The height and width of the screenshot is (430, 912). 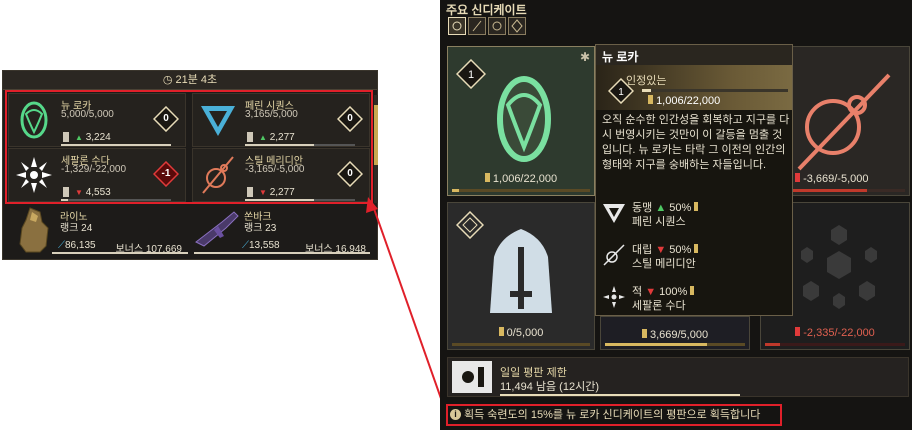 I want to click on highlight-box-factions, so click(x=189, y=147).